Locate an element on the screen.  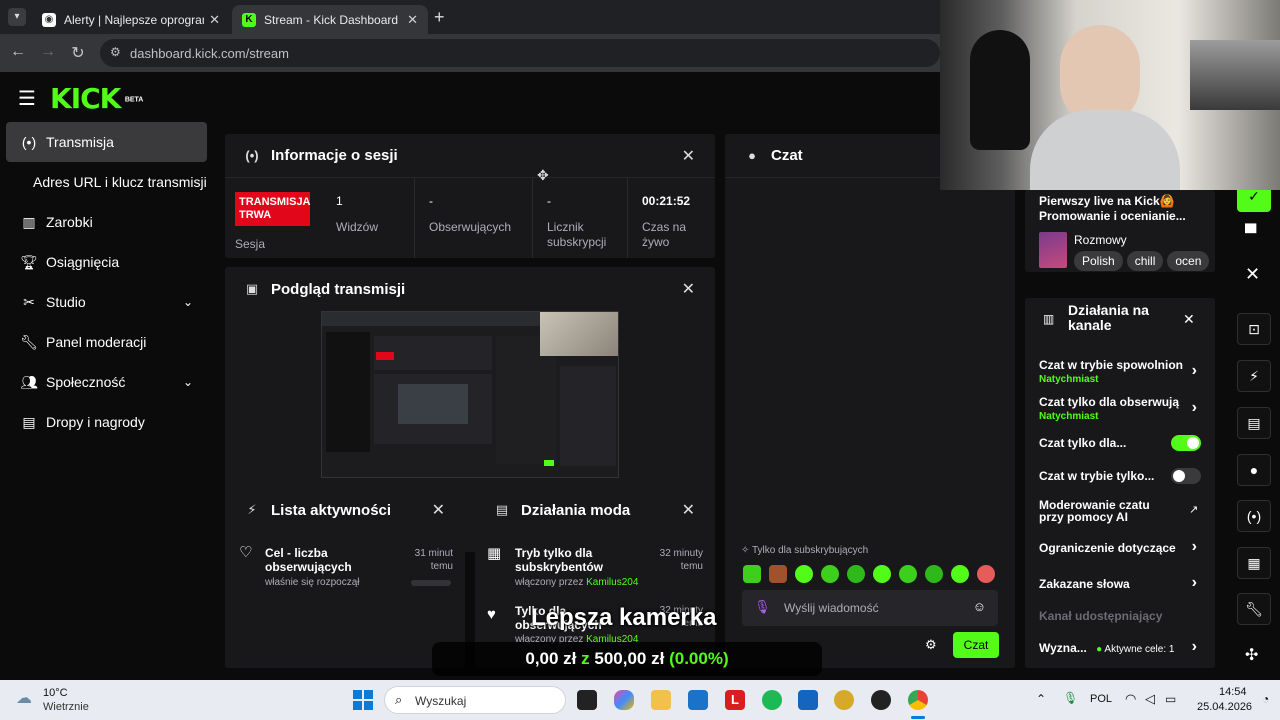
reload-icon: ↻ is located at coordinates (78, 53).